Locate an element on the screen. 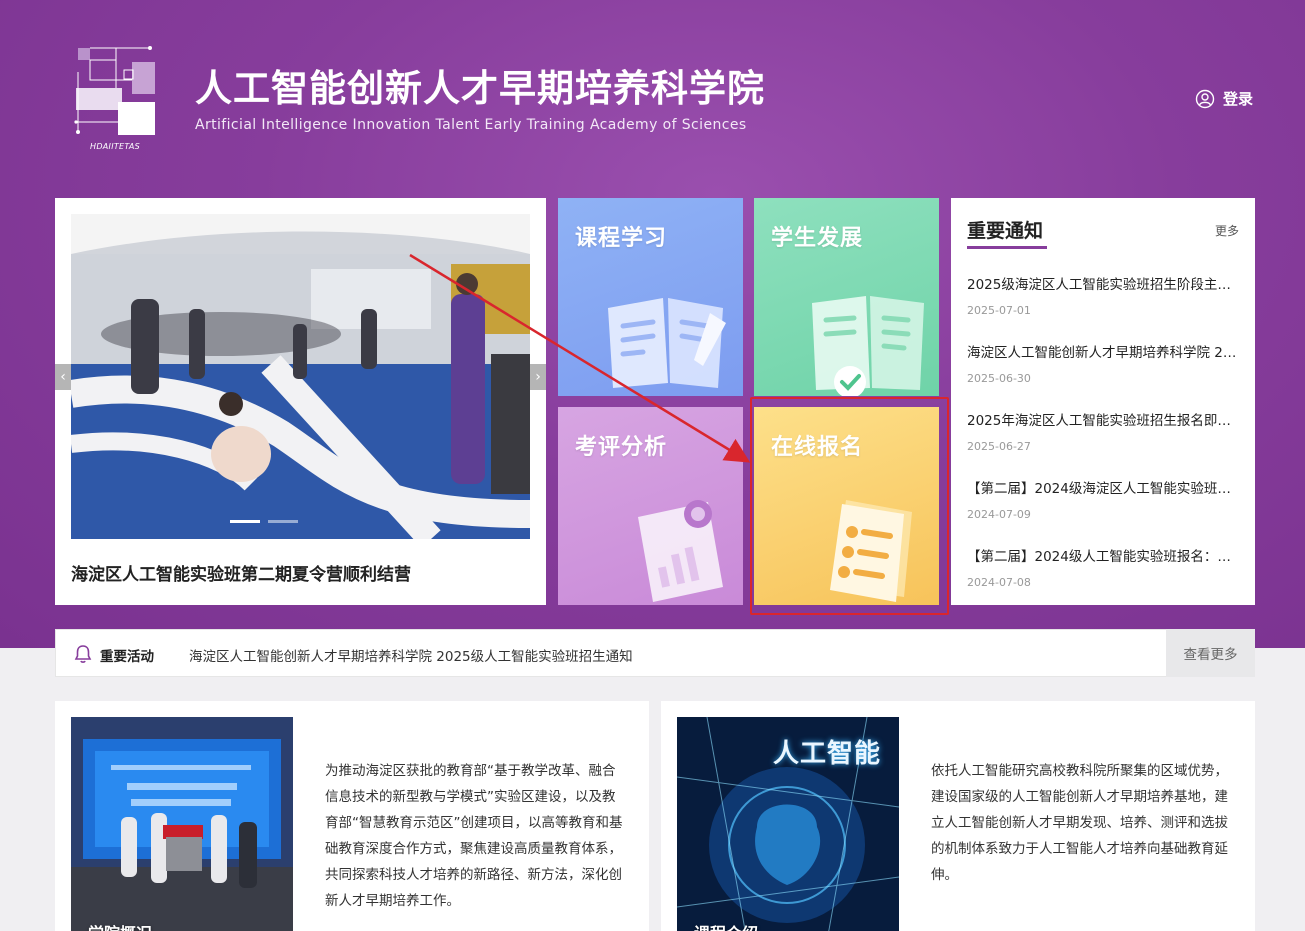 The width and height of the screenshot is (1305, 931). carousel-next-button: › is located at coordinates (538, 377).